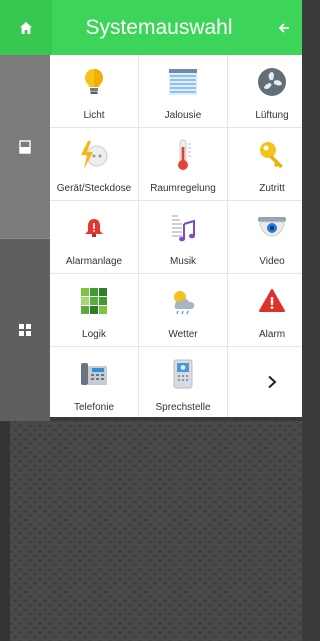  Describe the element at coordinates (183, 261) in the screenshot. I see `tile-label: Musik` at that location.